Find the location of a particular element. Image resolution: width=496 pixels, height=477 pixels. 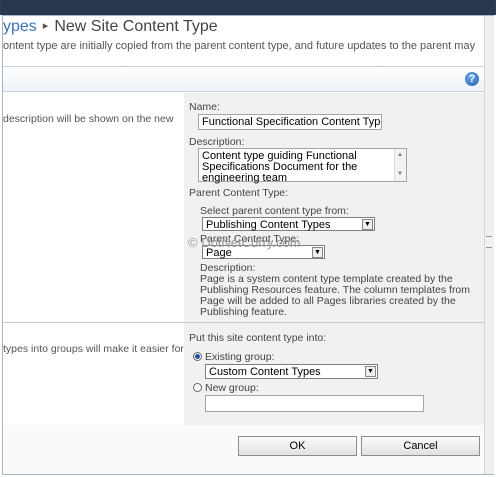

top-bar-inner is located at coordinates (248, 7).